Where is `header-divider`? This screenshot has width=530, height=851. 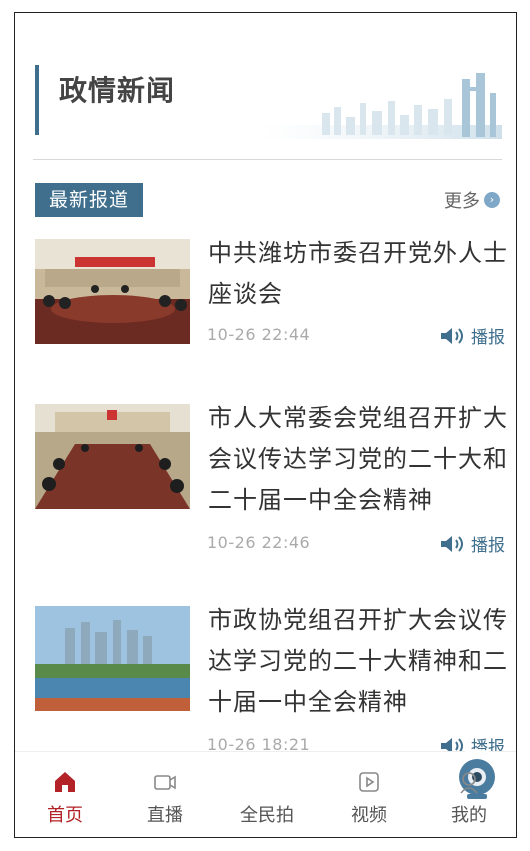 header-divider is located at coordinates (267, 159).